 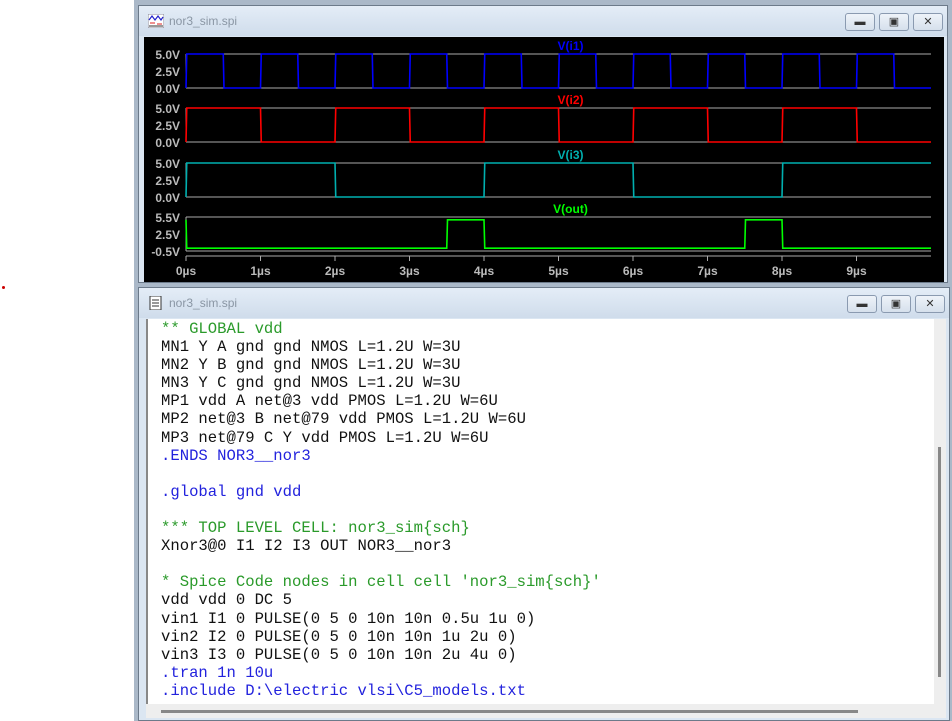 What do you see at coordinates (325, 437) in the screenshot?
I see `code-line: MP3 net@79 C Y vdd PMOS L=1.2U W=6U` at bounding box center [325, 437].